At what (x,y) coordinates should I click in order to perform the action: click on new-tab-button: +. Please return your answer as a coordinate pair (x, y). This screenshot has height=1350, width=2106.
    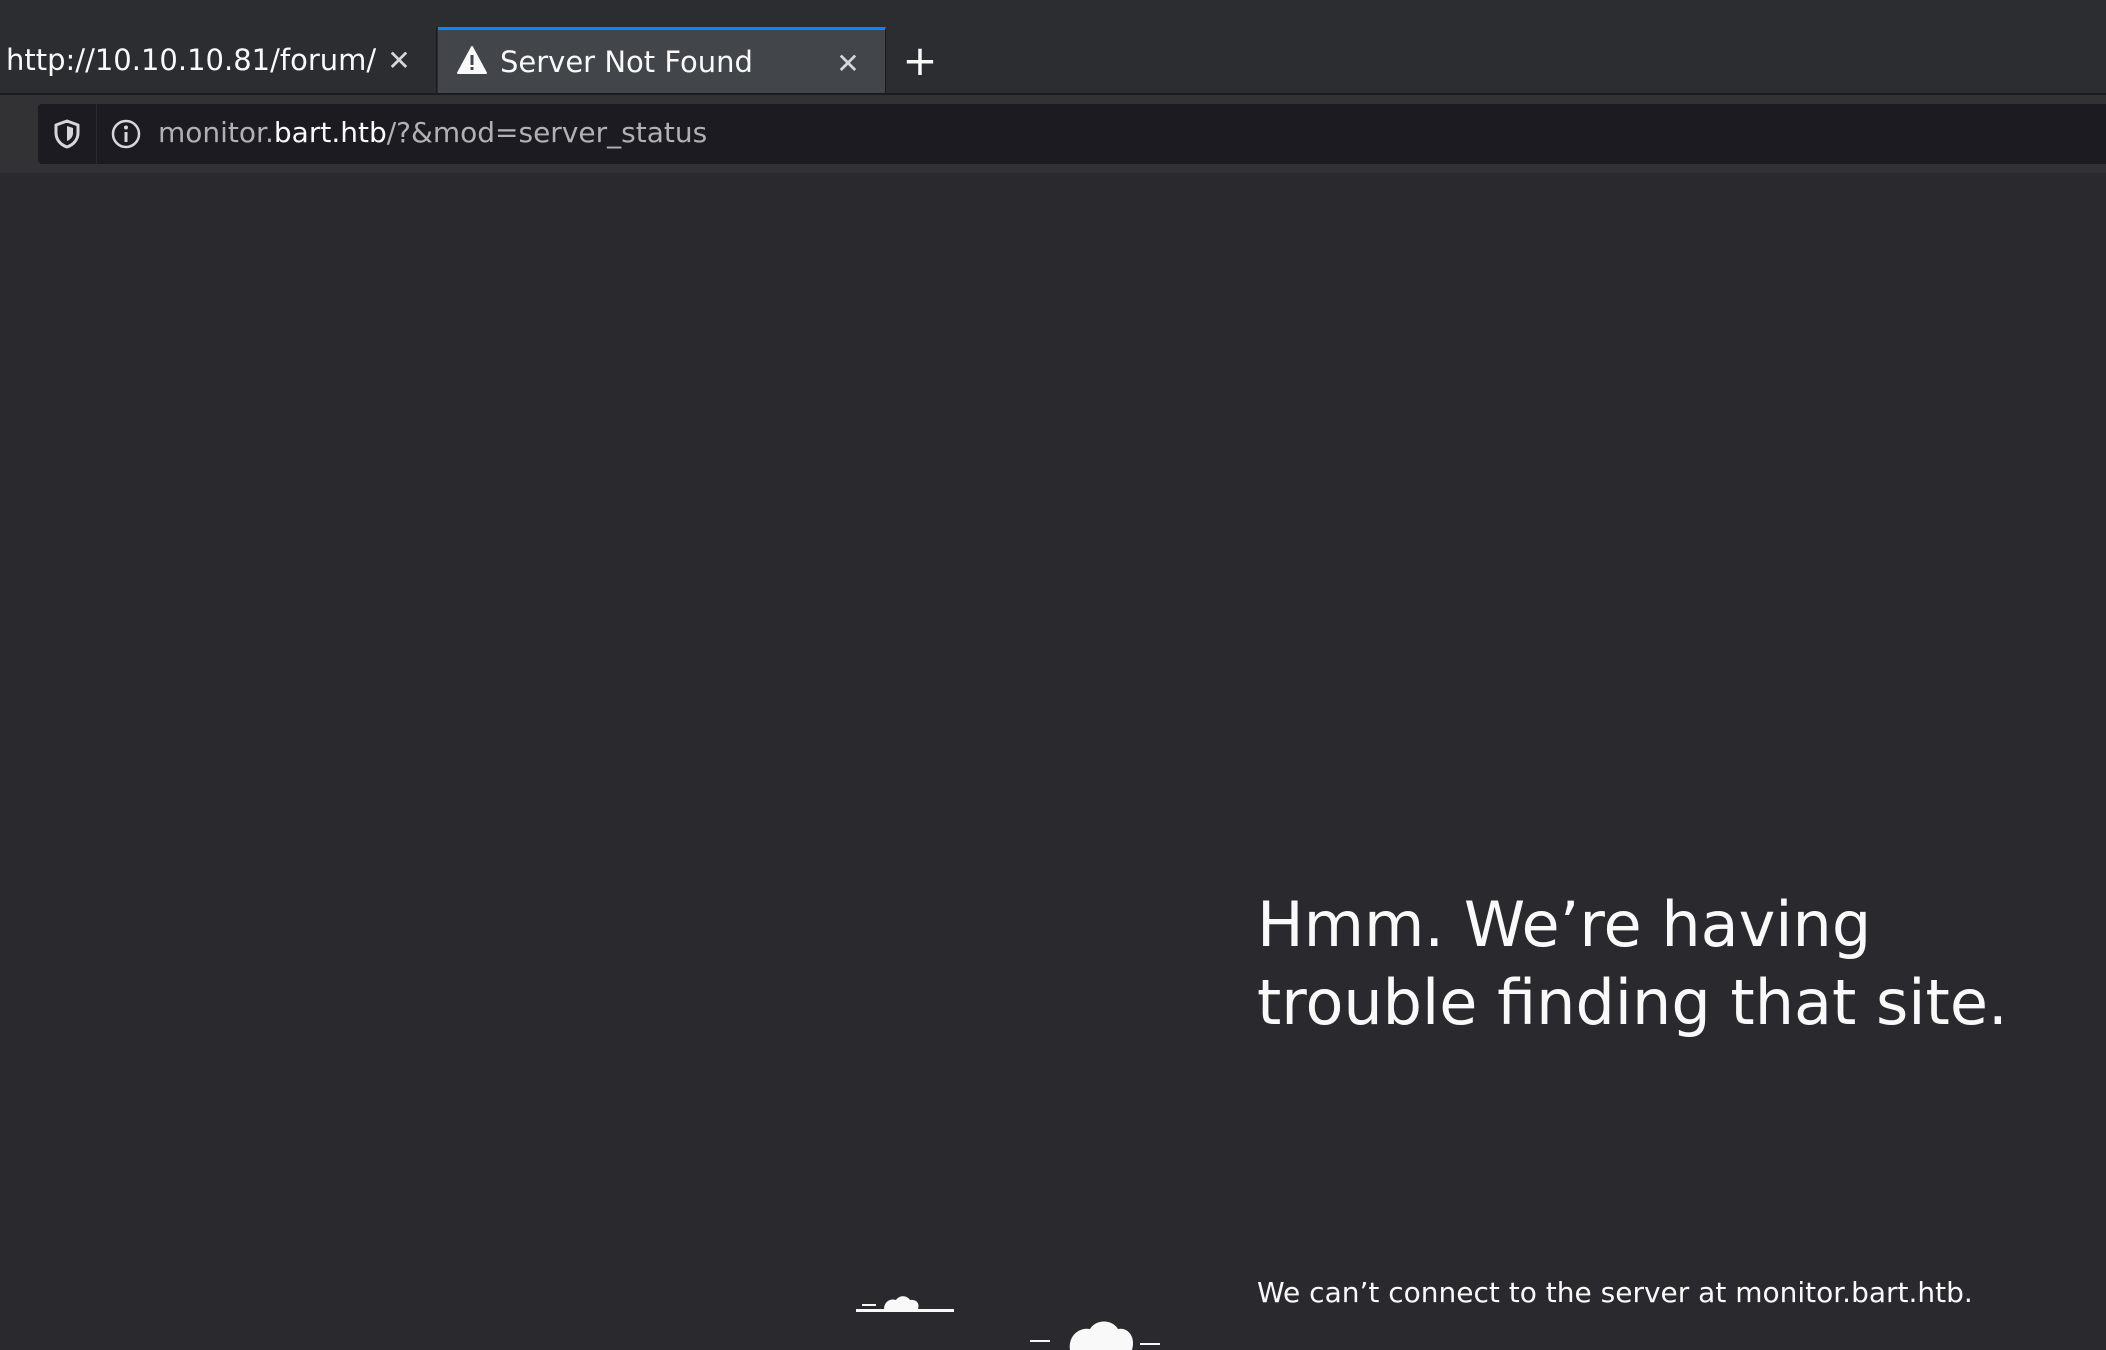
    Looking at the image, I should click on (920, 60).